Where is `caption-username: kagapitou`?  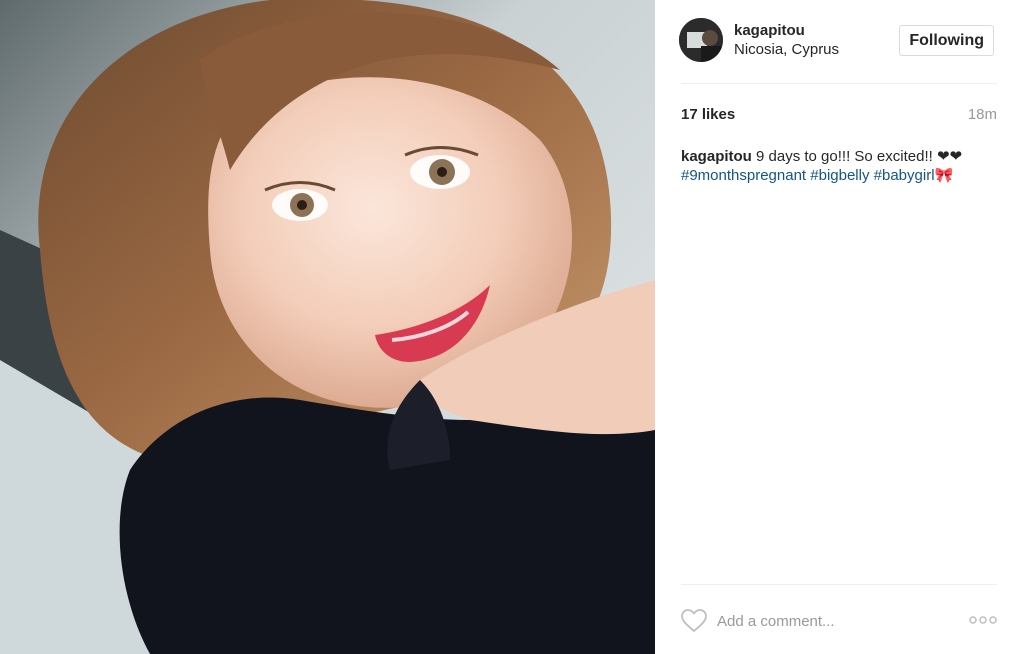
caption-username: kagapitou is located at coordinates (716, 156).